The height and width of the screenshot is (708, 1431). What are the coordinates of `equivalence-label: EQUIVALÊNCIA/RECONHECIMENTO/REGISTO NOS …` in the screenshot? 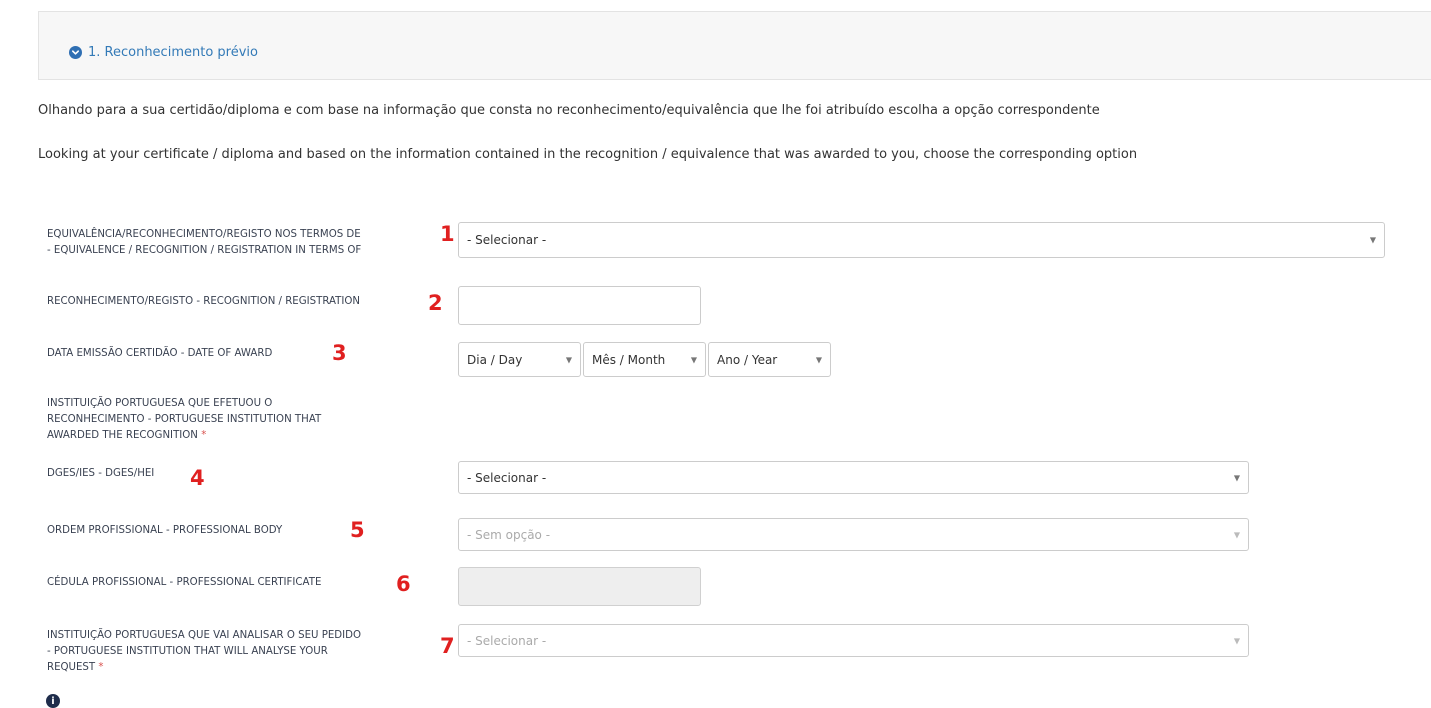 It's located at (204, 243).